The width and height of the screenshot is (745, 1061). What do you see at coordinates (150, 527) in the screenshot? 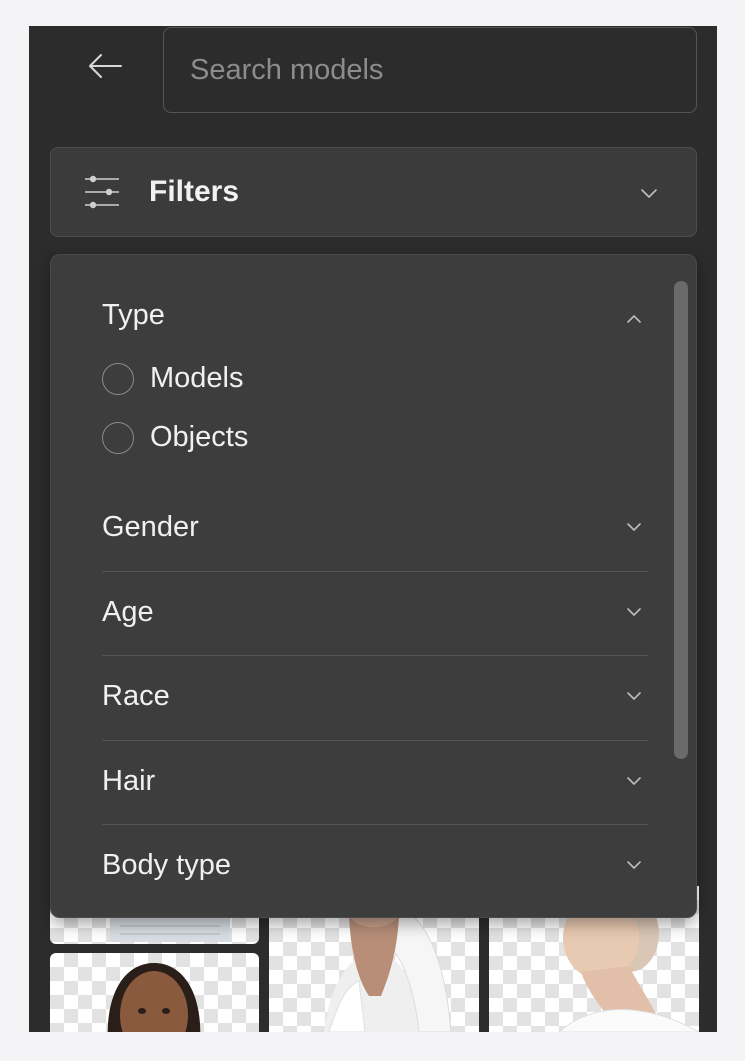
I see `section-label: Gender` at bounding box center [150, 527].